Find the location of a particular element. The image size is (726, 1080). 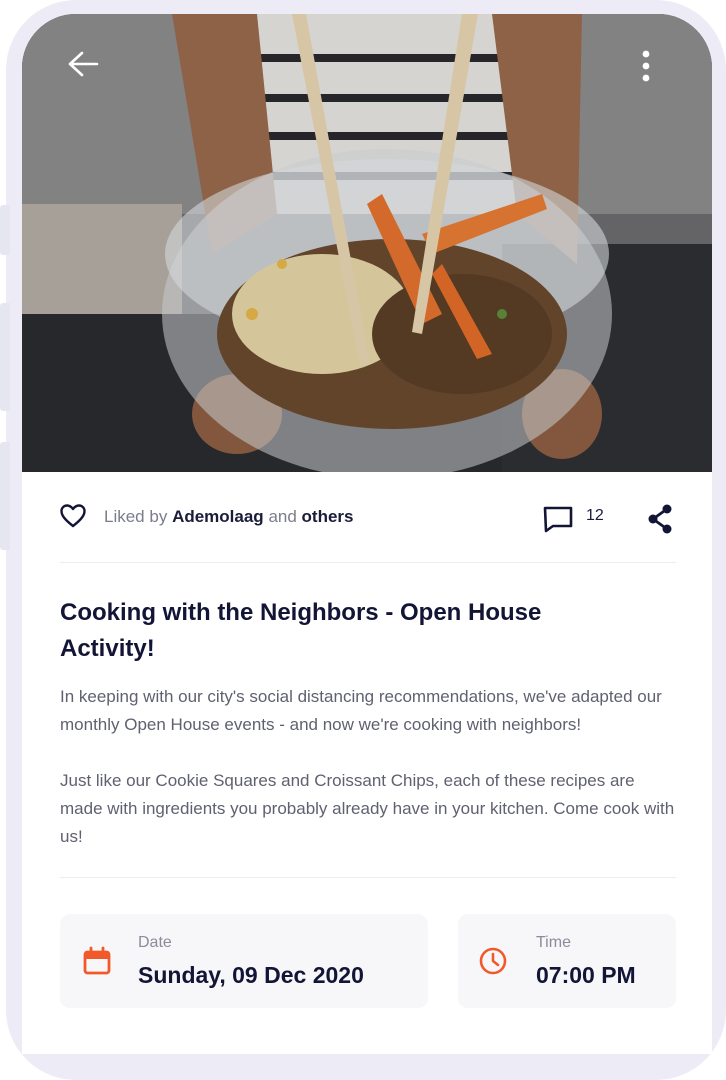

date-card: Date Sunday, 09 Dec 2020 is located at coordinates (244, 961).